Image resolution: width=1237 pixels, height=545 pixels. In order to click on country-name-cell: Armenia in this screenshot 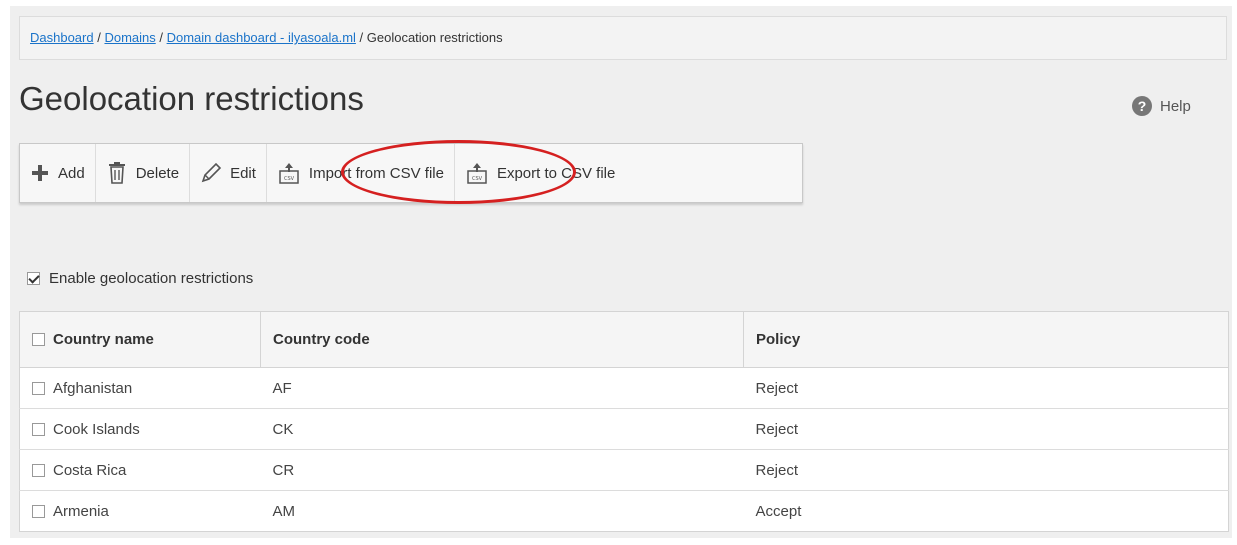, I will do `click(81, 511)`.